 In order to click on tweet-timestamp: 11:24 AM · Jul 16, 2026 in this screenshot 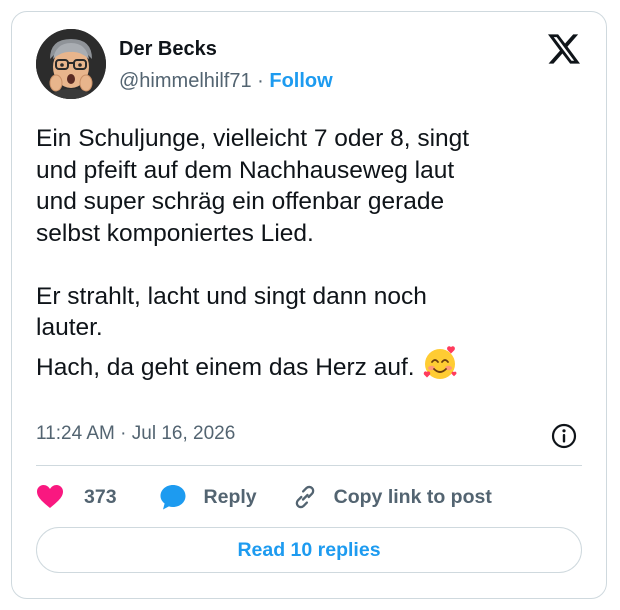, I will do `click(135, 434)`.